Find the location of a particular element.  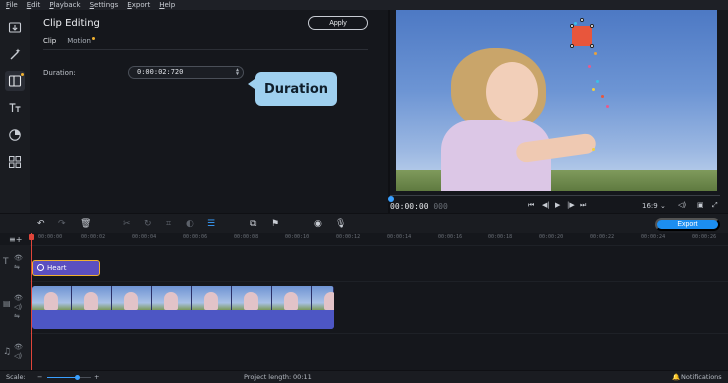

ruler-tick: 00:00:04 is located at coordinates (144, 237).